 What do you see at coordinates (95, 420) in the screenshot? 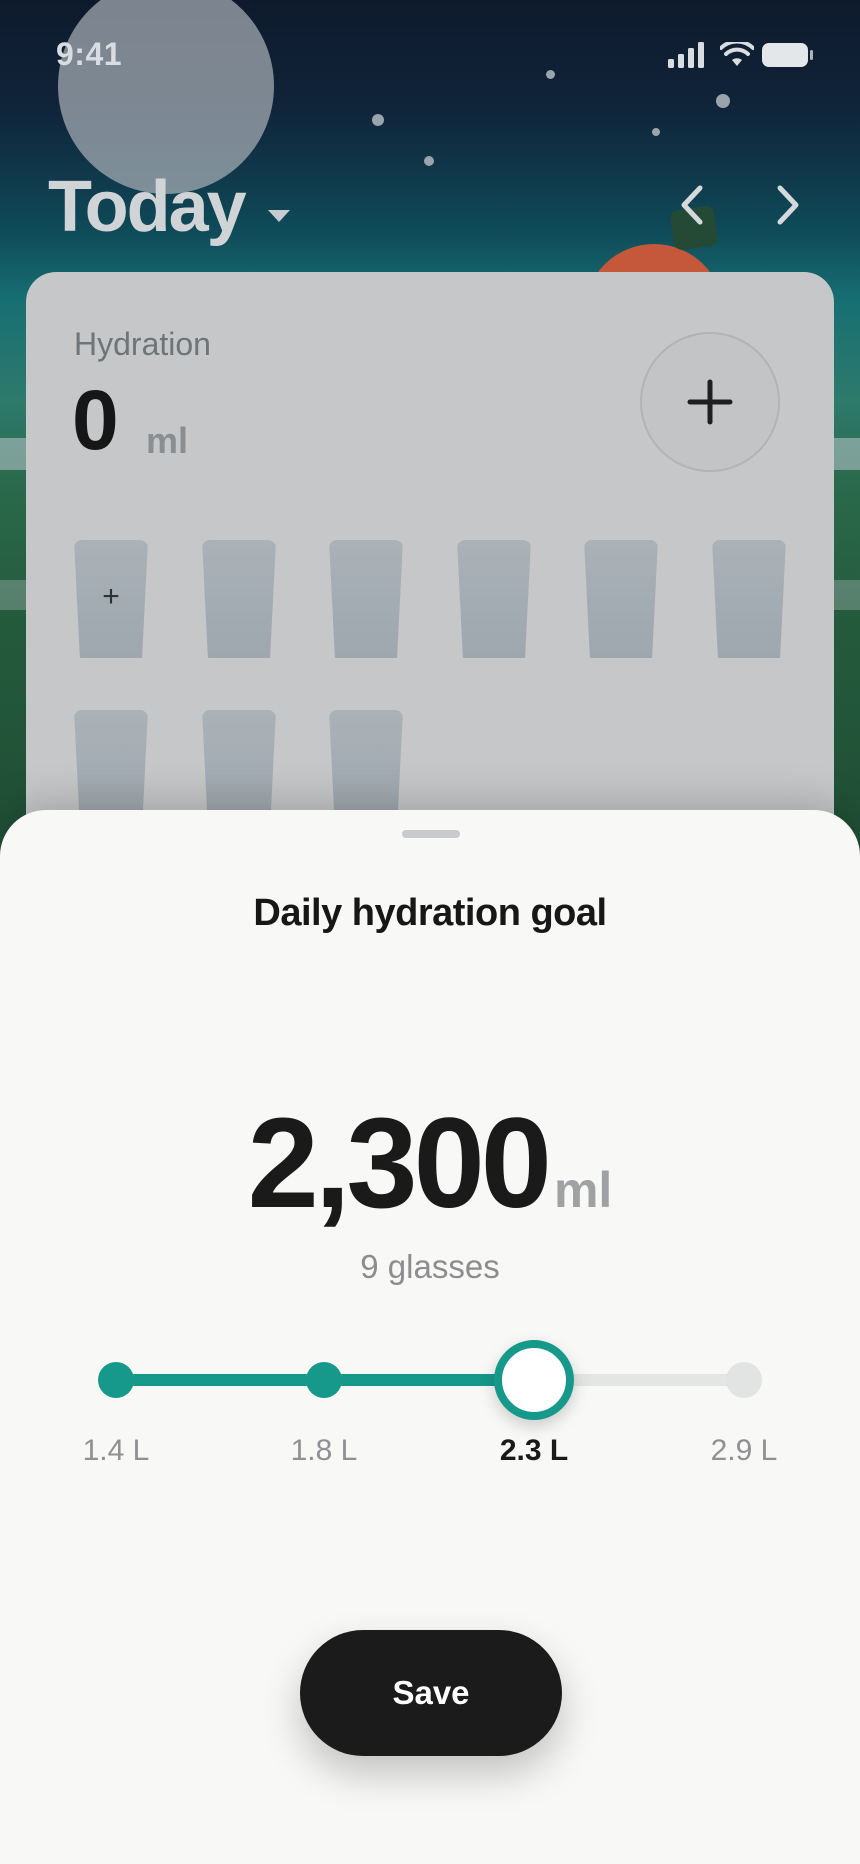
I see `hydration-amount: 0` at bounding box center [95, 420].